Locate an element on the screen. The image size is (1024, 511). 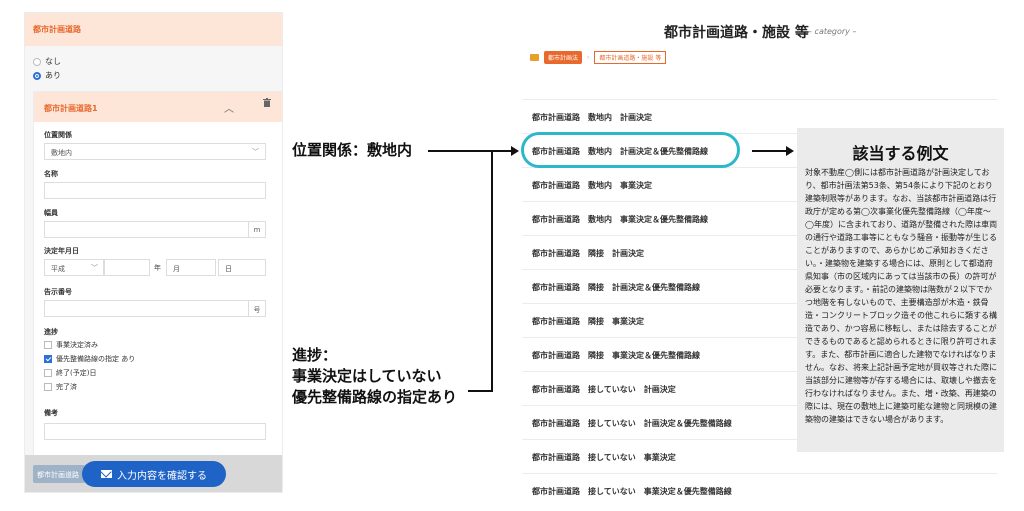
arrow-line-progress-h is located at coordinates (480, 391).